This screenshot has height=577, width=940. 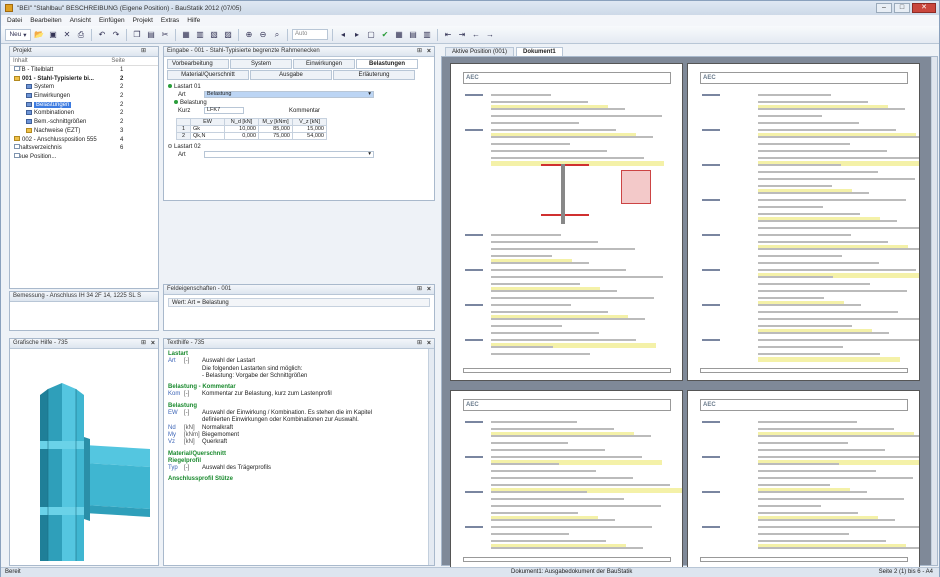 What do you see at coordinates (143, 20) in the screenshot?
I see `menu-project: Projekt` at bounding box center [143, 20].